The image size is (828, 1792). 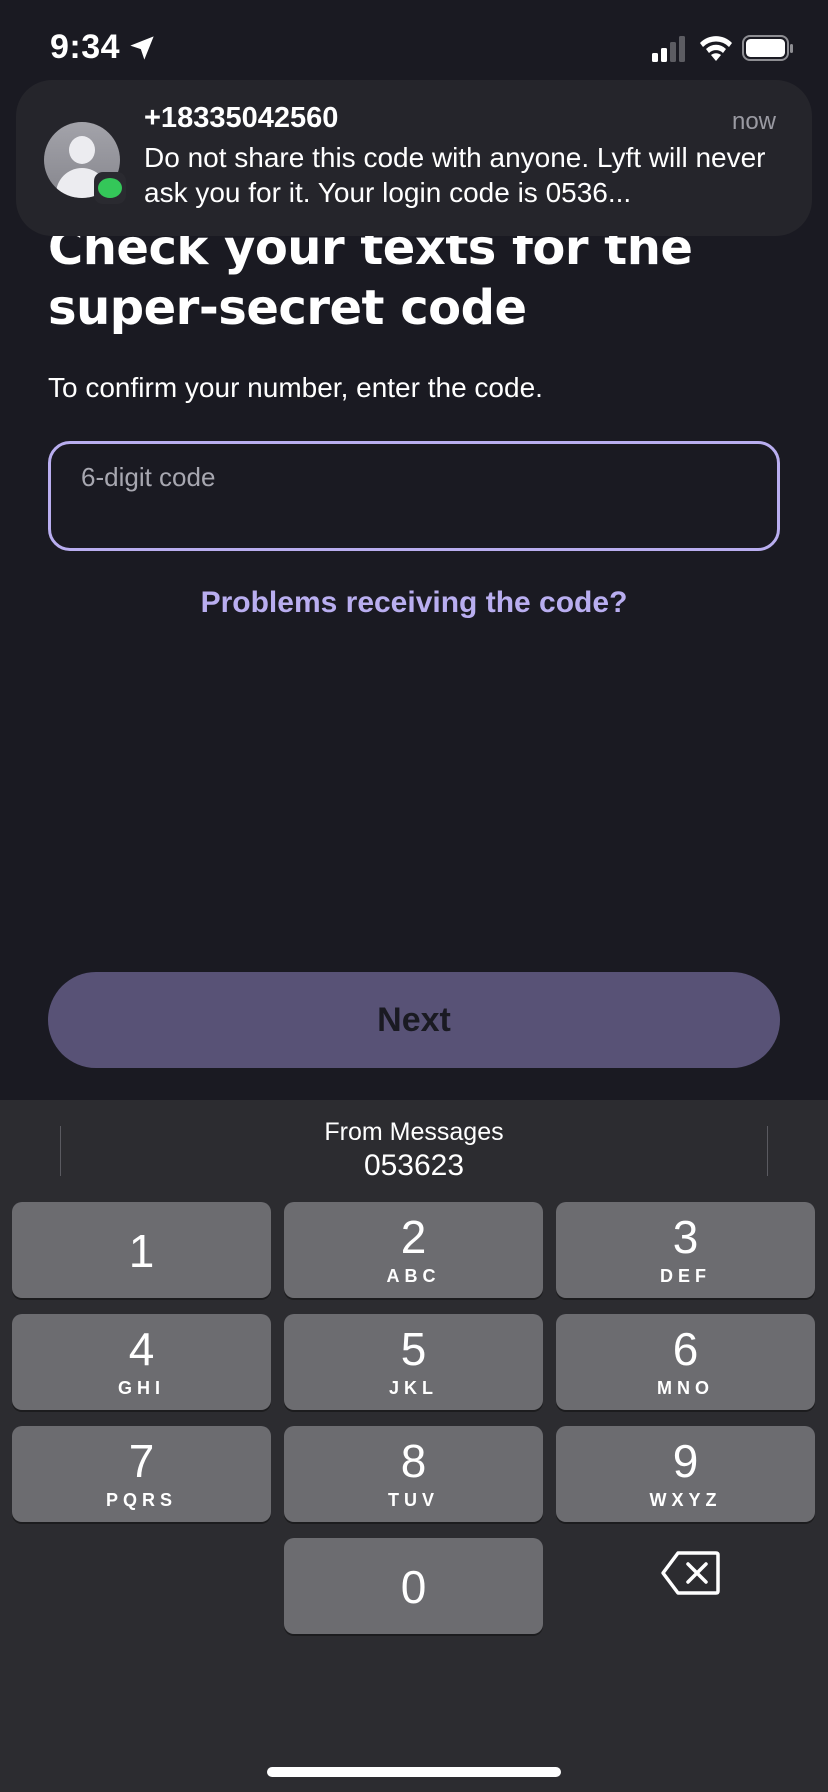 I want to click on key-letters: MNO, so click(x=685, y=1388).